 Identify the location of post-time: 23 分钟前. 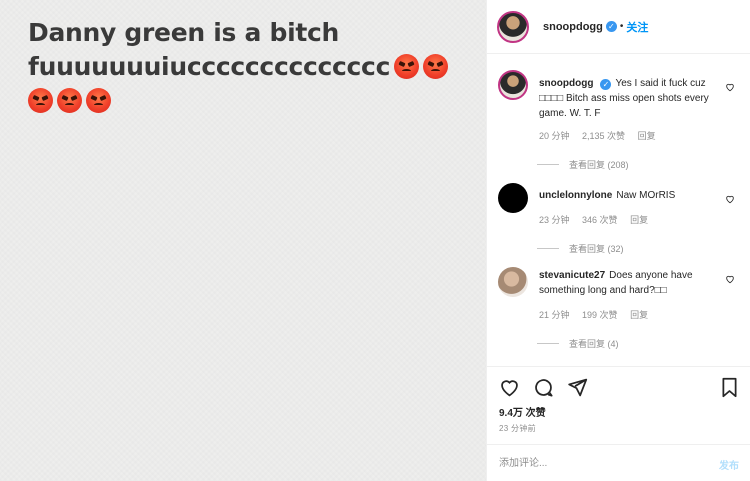
(517, 428).